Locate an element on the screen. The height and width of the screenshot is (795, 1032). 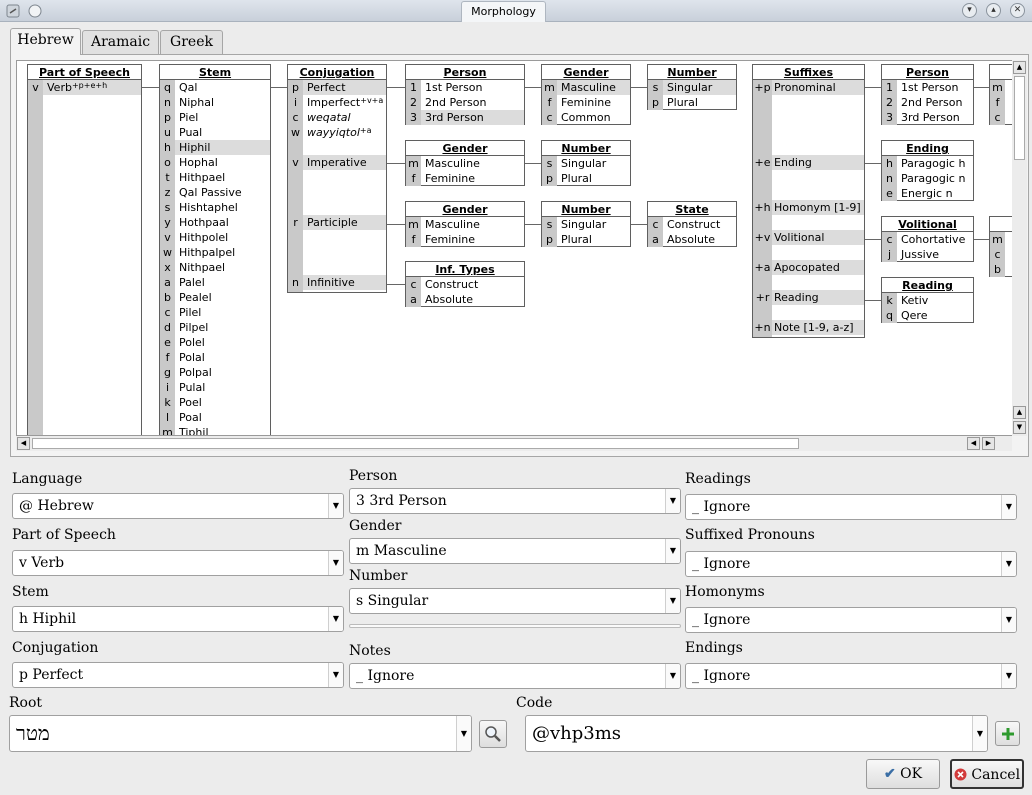
sticky-pin-icon is located at coordinates (35, 11).